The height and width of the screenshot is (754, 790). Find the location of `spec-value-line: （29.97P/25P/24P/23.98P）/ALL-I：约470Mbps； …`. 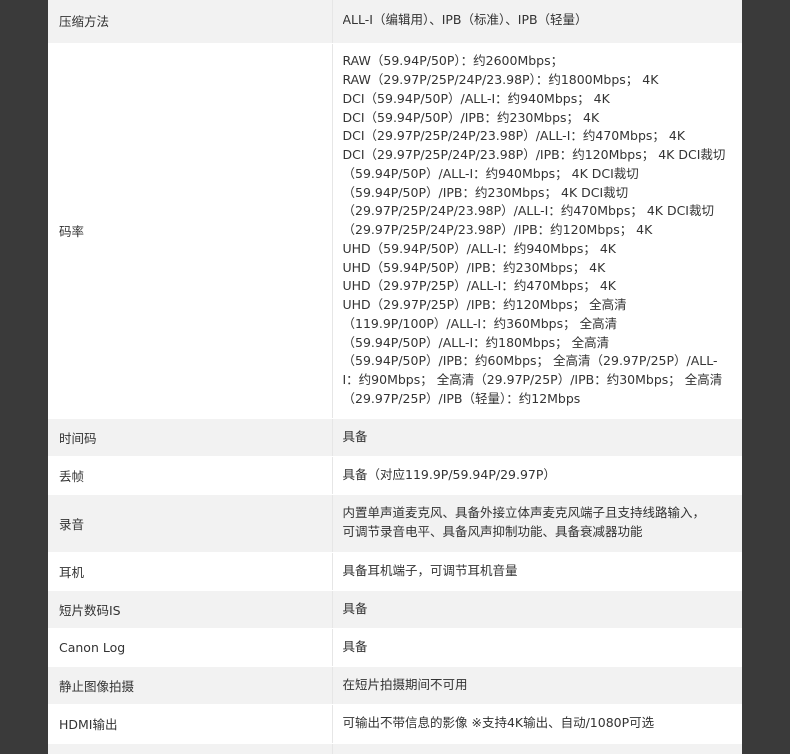

spec-value-line: （29.97P/25P/24P/23.98P）/ALL-I：约470Mbps； … is located at coordinates (528, 211).